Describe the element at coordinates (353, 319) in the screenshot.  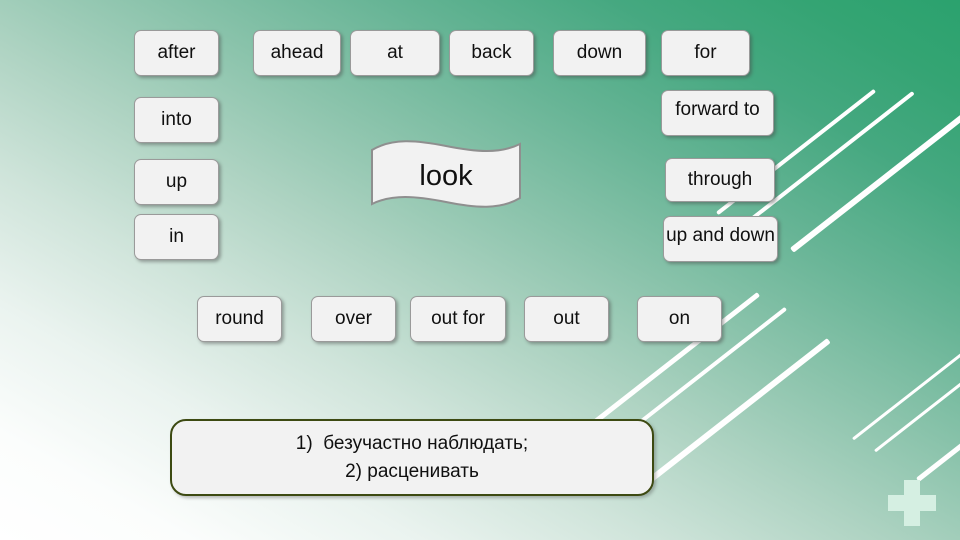
I see `particle-box-over: over` at that location.